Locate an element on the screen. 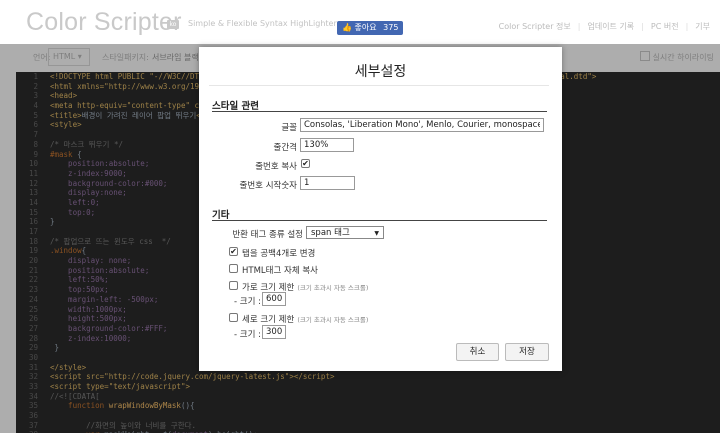 The height and width of the screenshot is (433, 720). font-input is located at coordinates (422, 125).